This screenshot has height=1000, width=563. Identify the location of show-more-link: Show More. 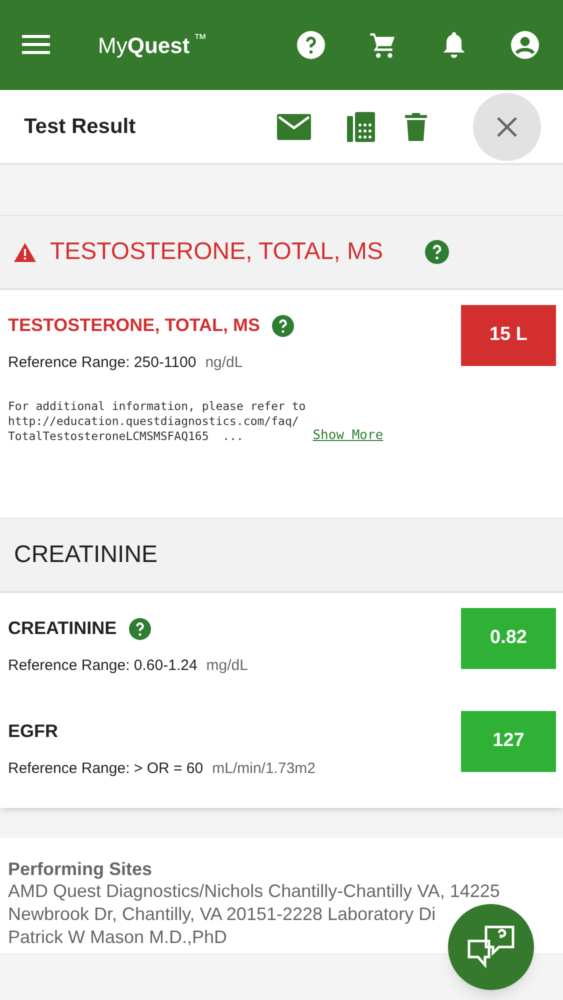
(348, 436).